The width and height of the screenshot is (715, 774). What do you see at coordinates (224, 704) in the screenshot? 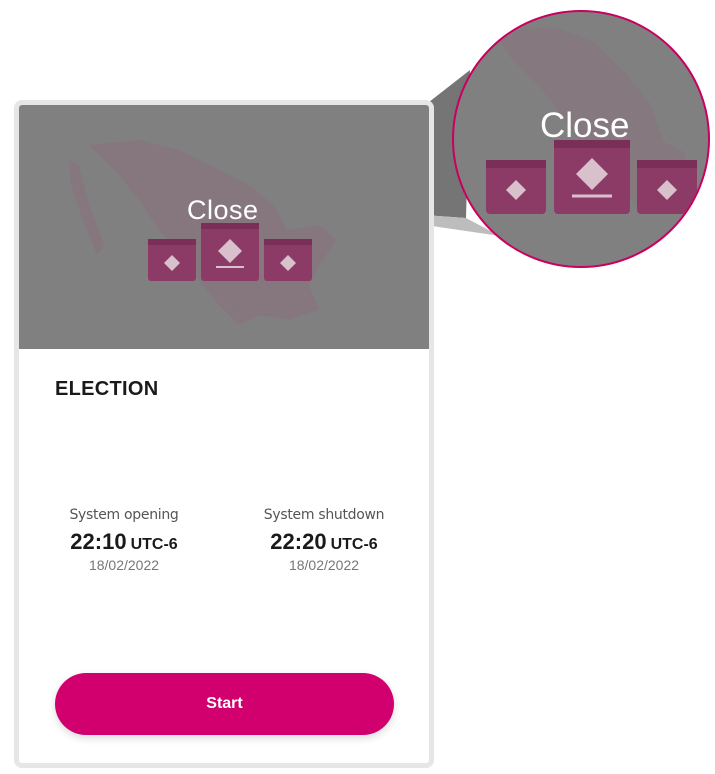
I see `start-button: Start` at bounding box center [224, 704].